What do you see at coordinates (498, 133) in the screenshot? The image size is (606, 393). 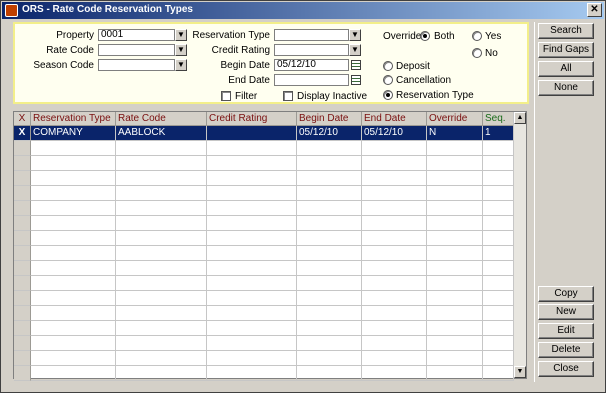 I see `cell-seq: 1` at bounding box center [498, 133].